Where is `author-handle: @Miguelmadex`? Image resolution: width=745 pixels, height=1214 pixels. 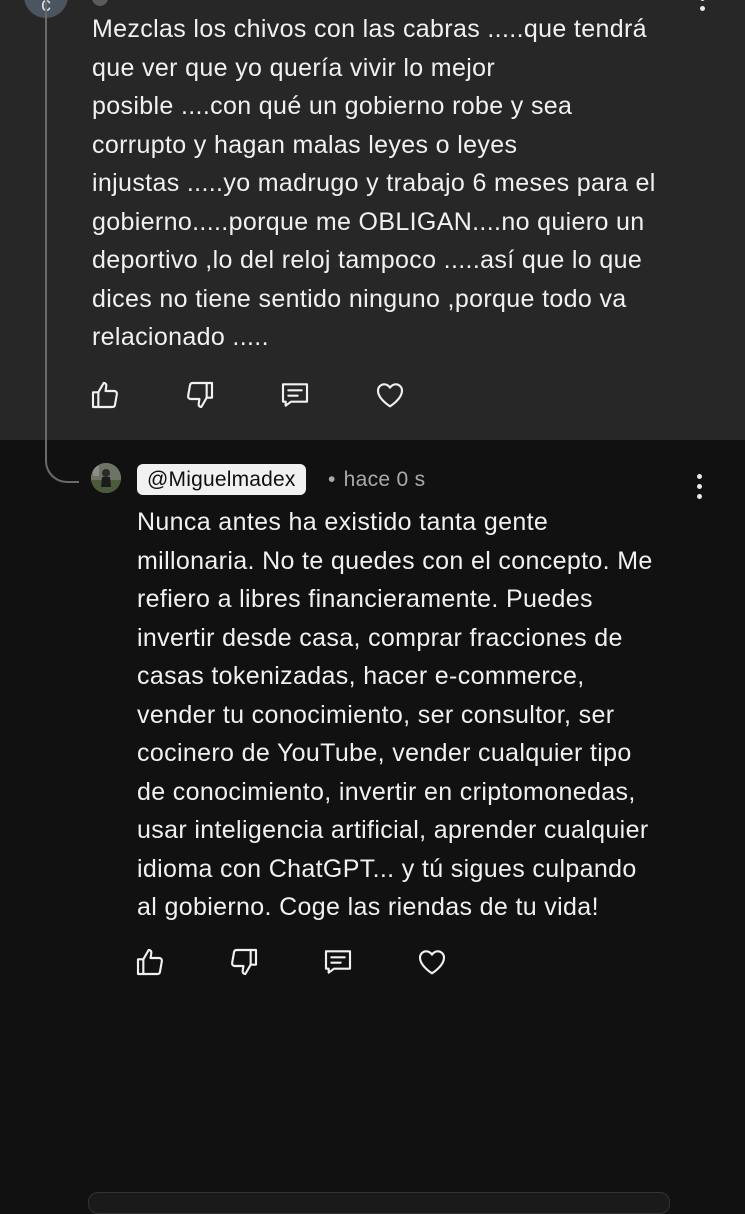 author-handle: @Miguelmadex is located at coordinates (221, 479).